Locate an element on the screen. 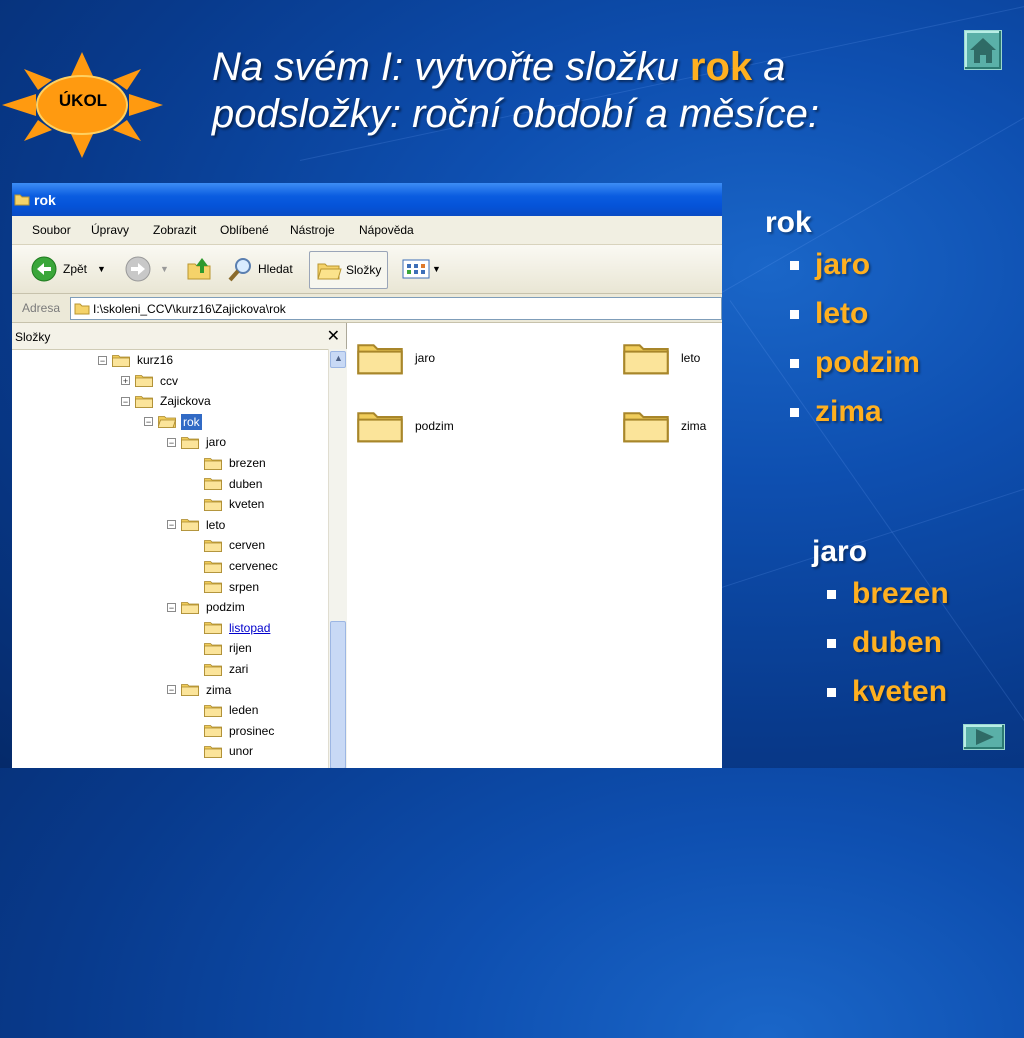 This screenshot has height=1038, width=1024. up-folder-button is located at coordinates (199, 269).